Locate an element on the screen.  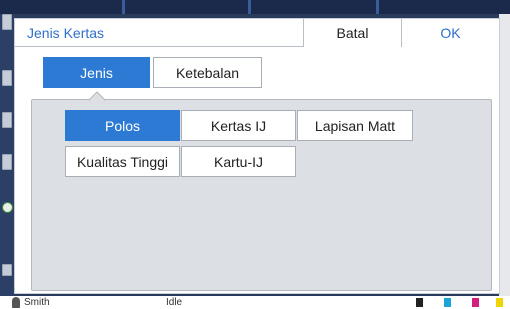
ink-magenta-indicator is located at coordinates (475, 302).